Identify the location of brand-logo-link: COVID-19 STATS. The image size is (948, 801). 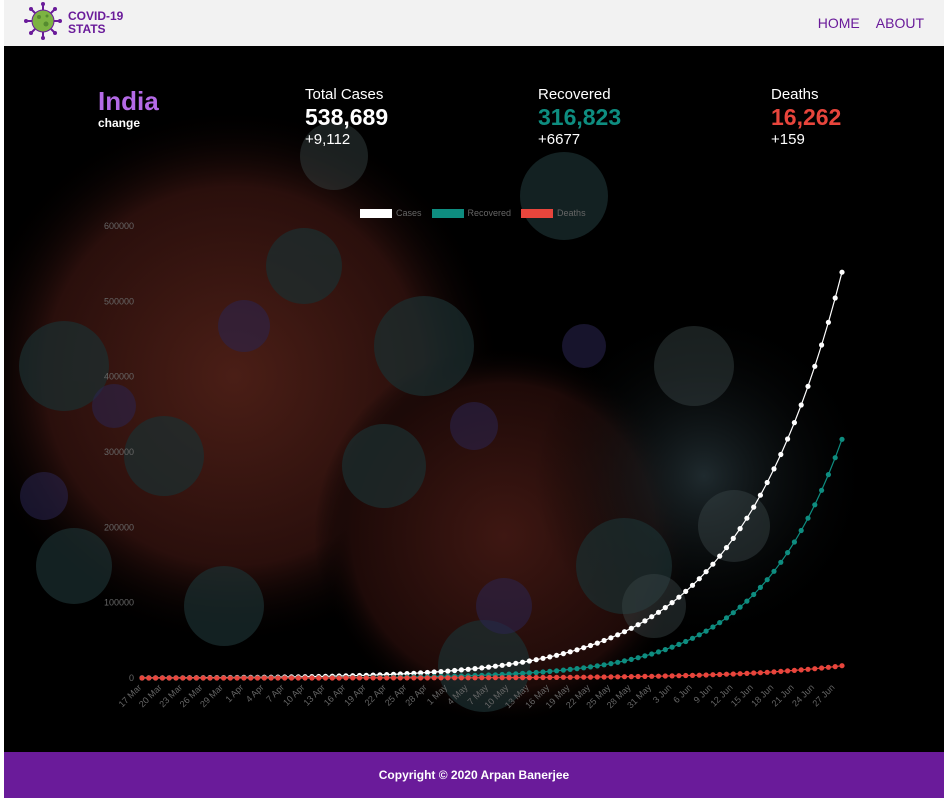
(73, 23).